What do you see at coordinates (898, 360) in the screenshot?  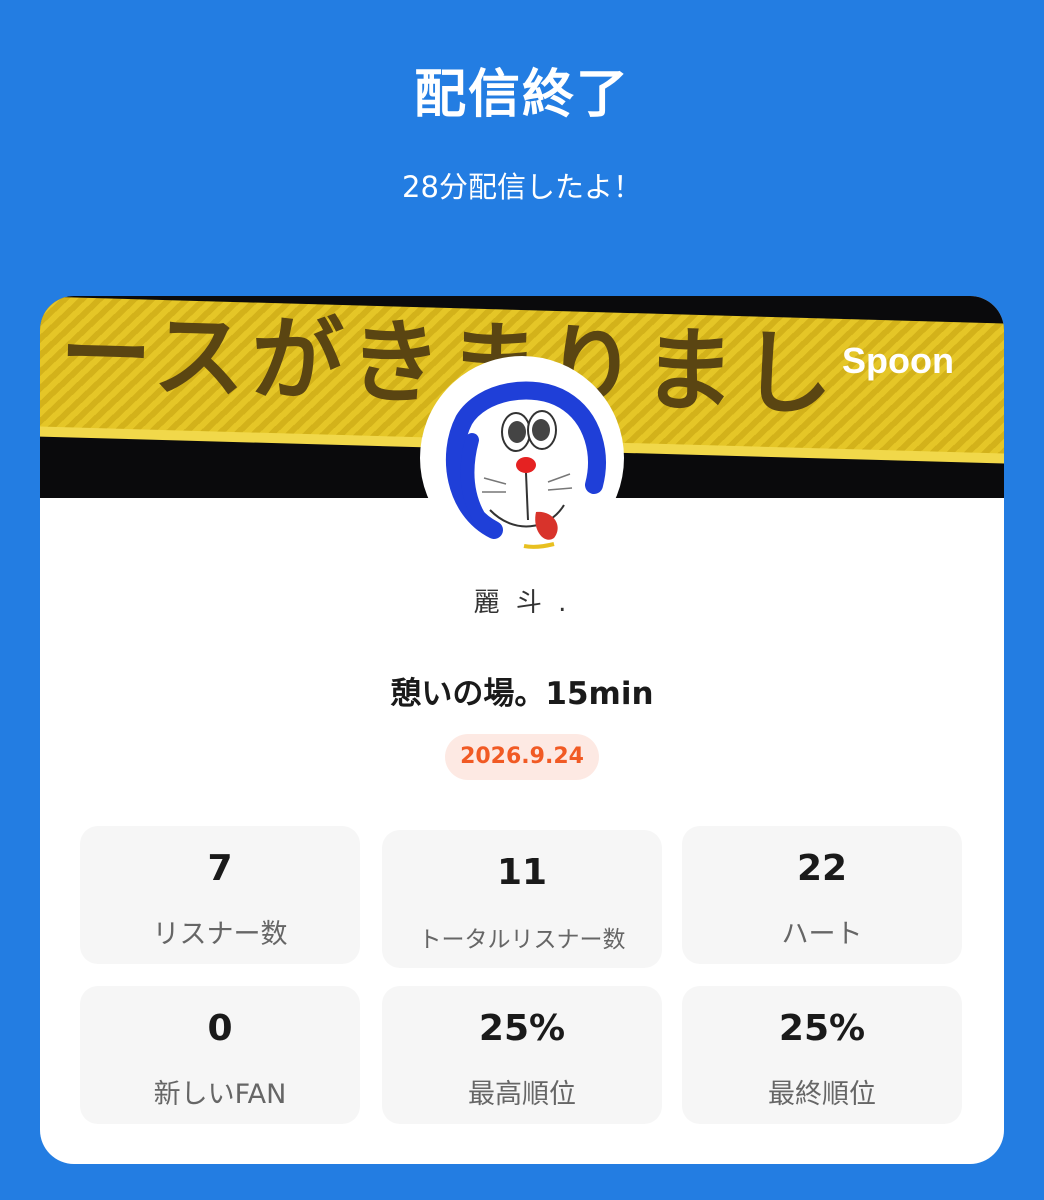 I see `brand-logo: Spoon` at bounding box center [898, 360].